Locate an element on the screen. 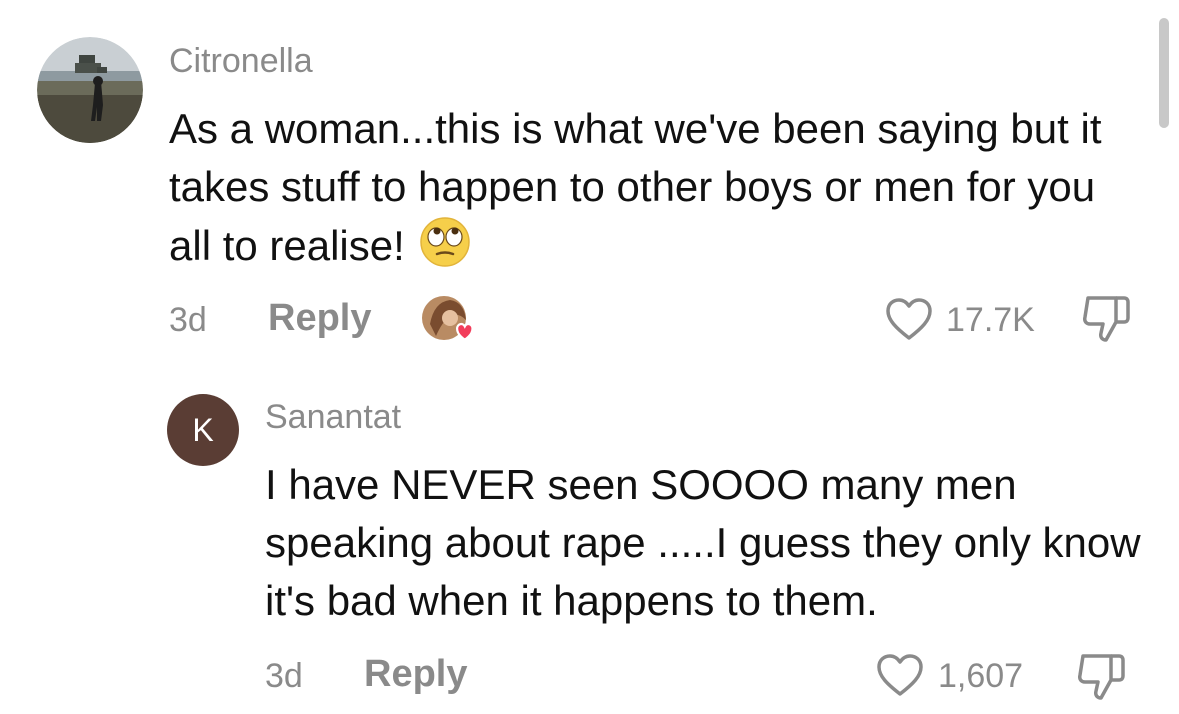 The height and width of the screenshot is (714, 1179). like-count: 1,607 is located at coordinates (981, 676).